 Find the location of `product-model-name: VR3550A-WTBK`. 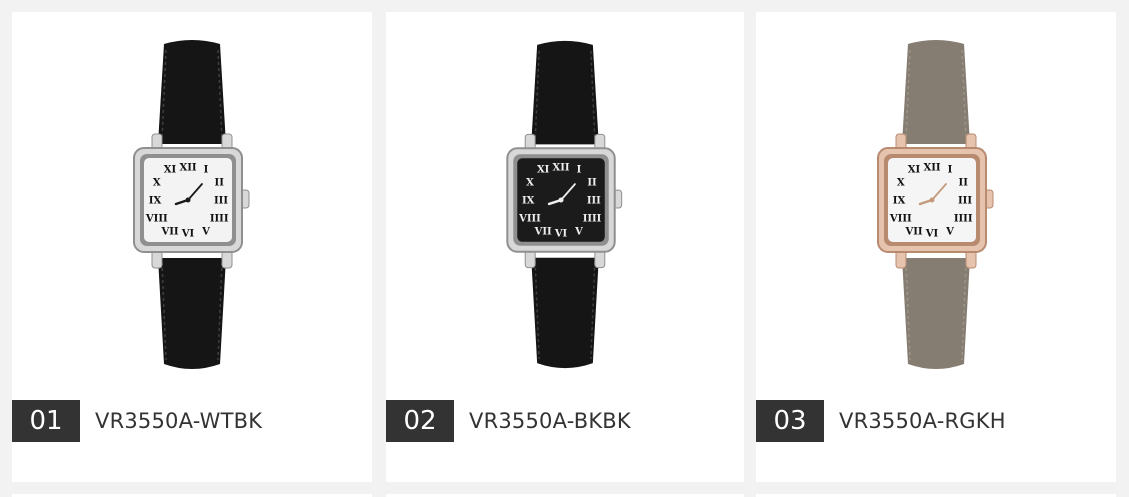

product-model-name: VR3550A-WTBK is located at coordinates (178, 421).